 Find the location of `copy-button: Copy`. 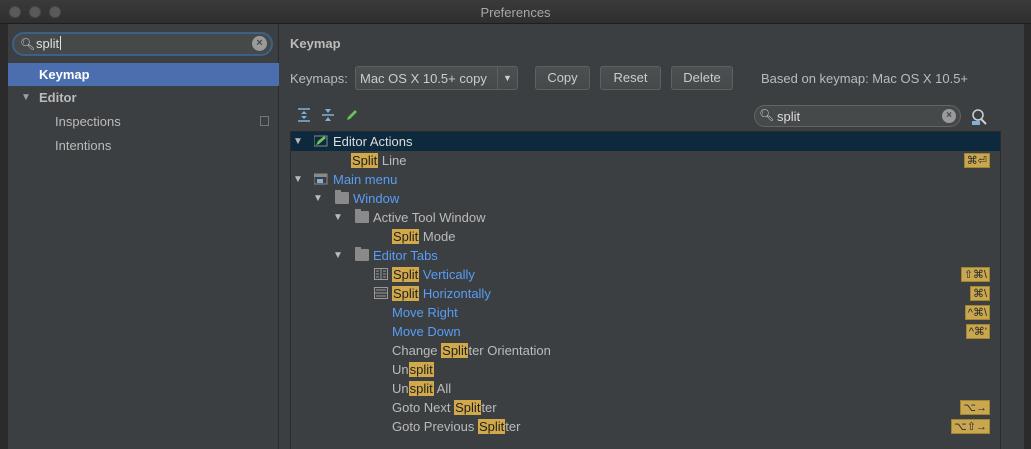

copy-button: Copy is located at coordinates (562, 78).